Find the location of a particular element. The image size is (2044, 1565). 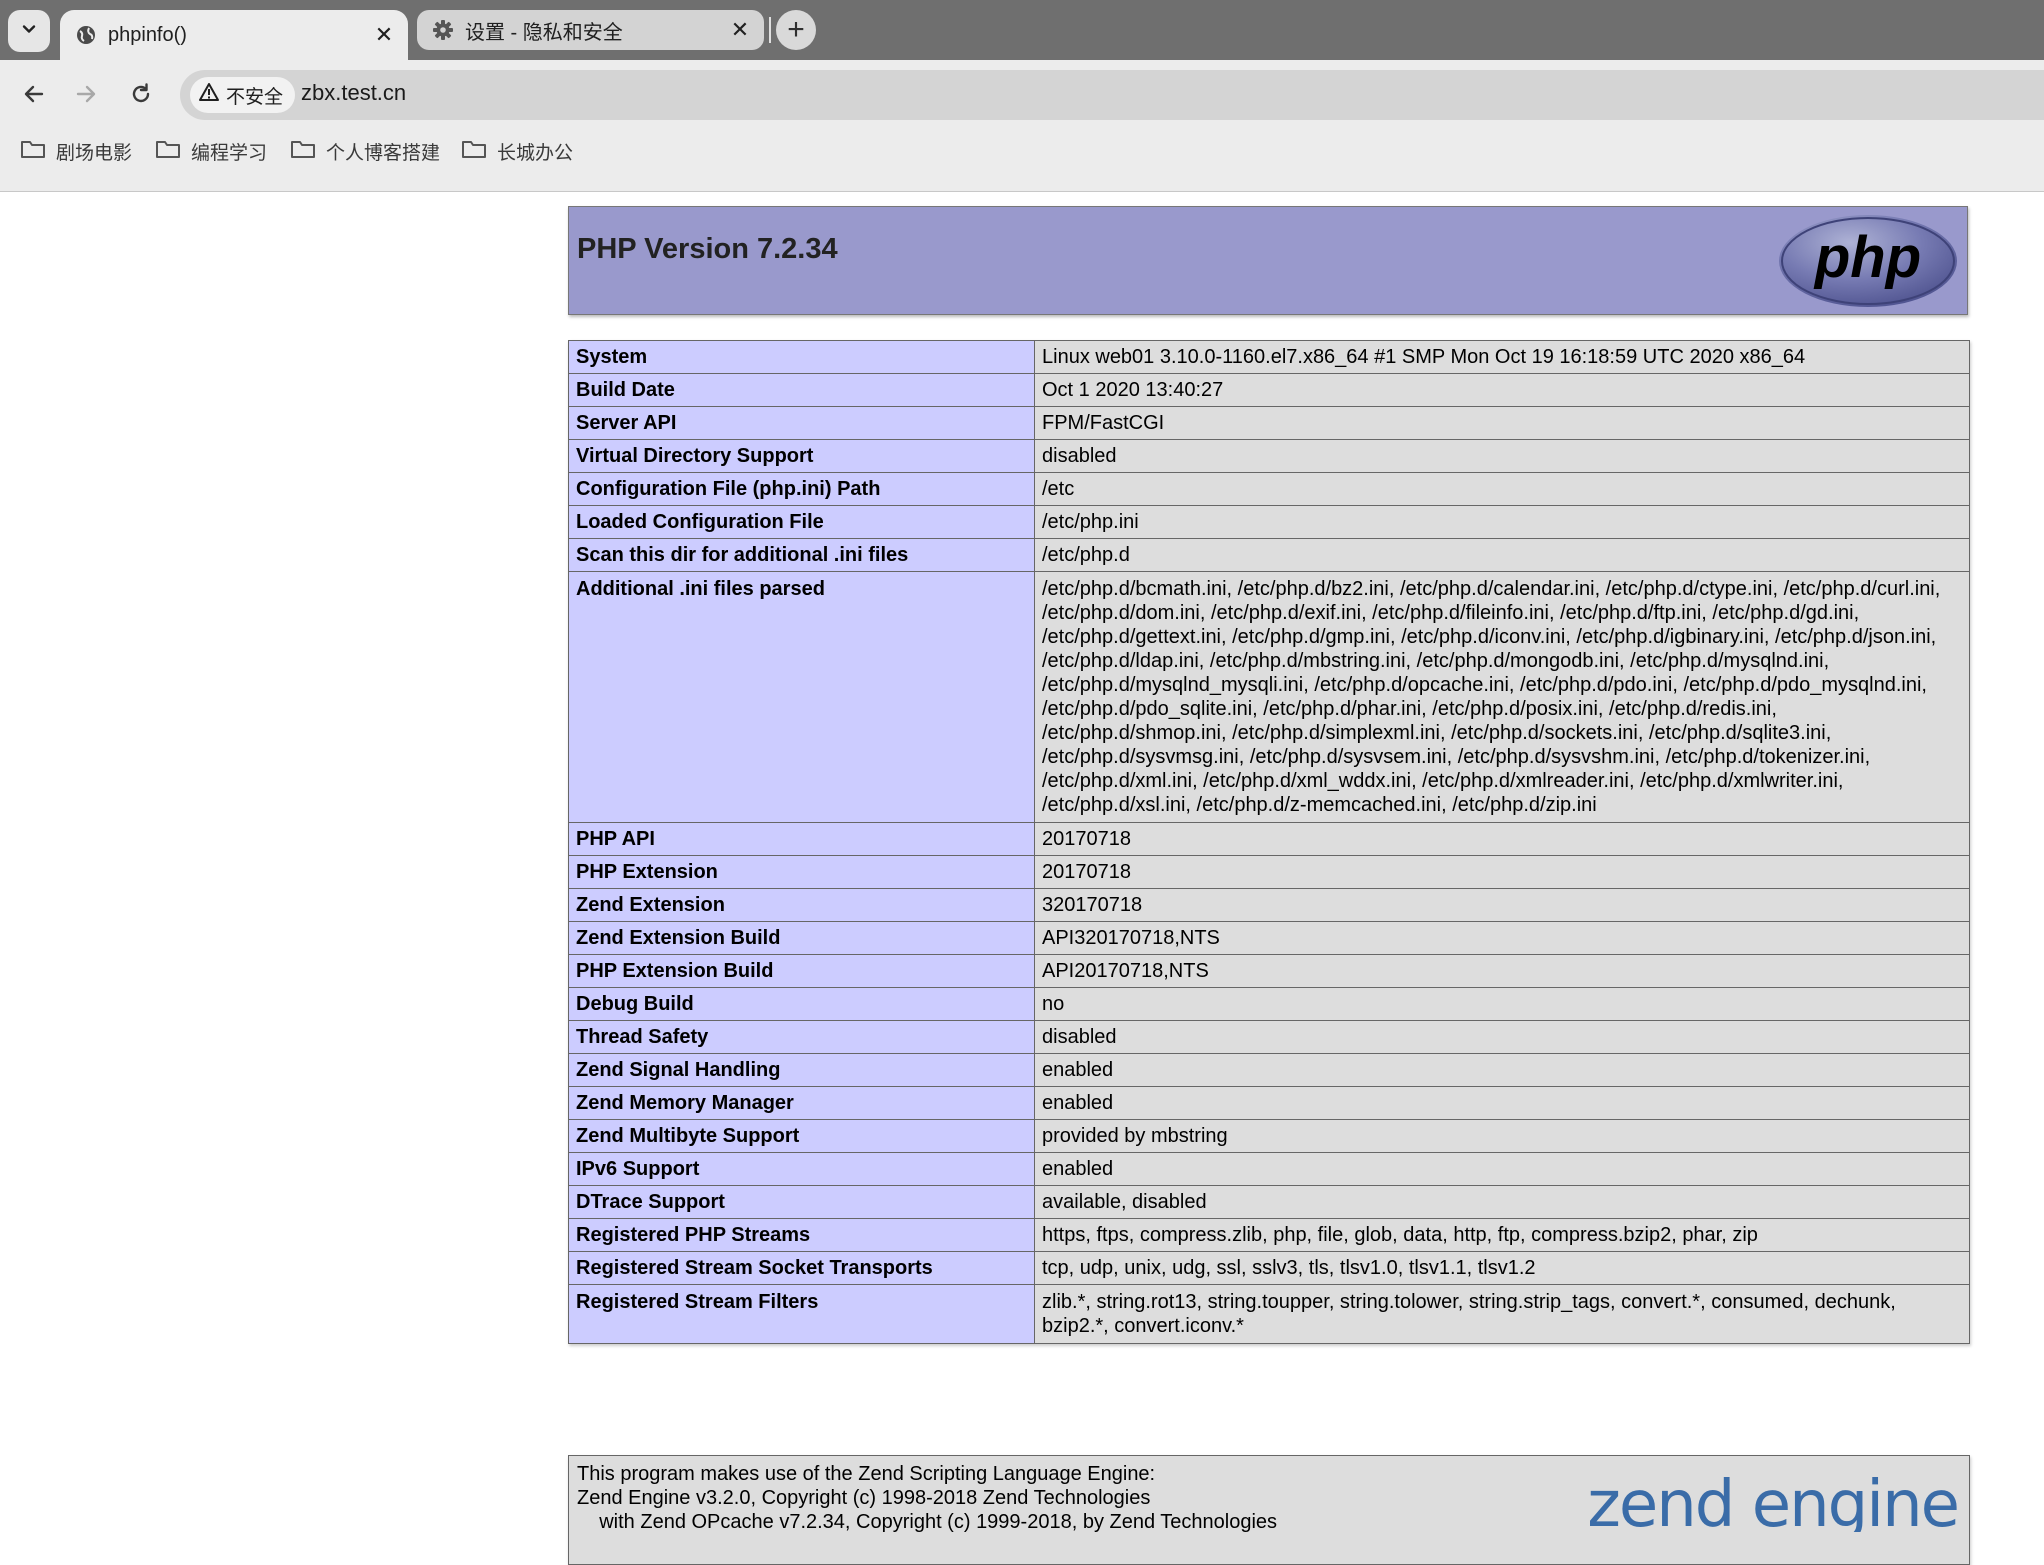

php-version-header: PHP Version 7.2.34 php is located at coordinates (1268, 260).